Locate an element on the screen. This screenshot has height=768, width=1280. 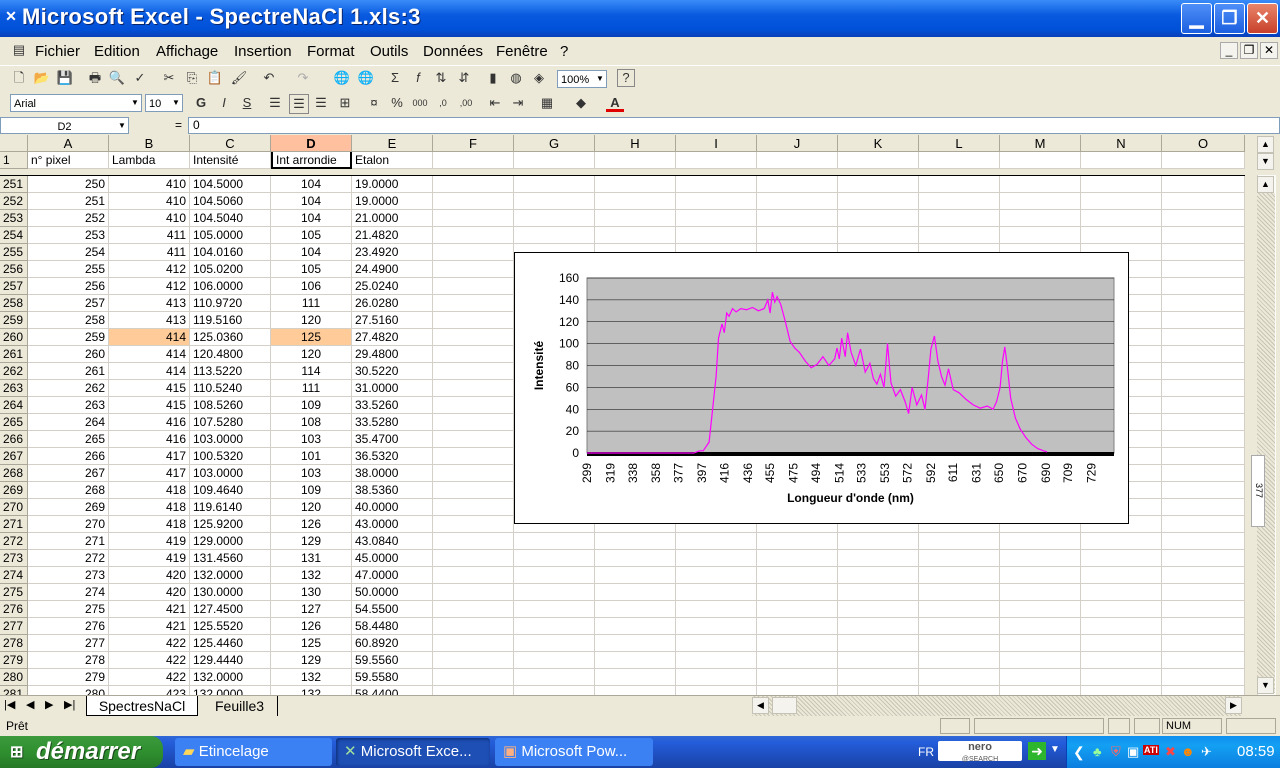
table-cell: 113.5220 is located at coordinates (230, 371).